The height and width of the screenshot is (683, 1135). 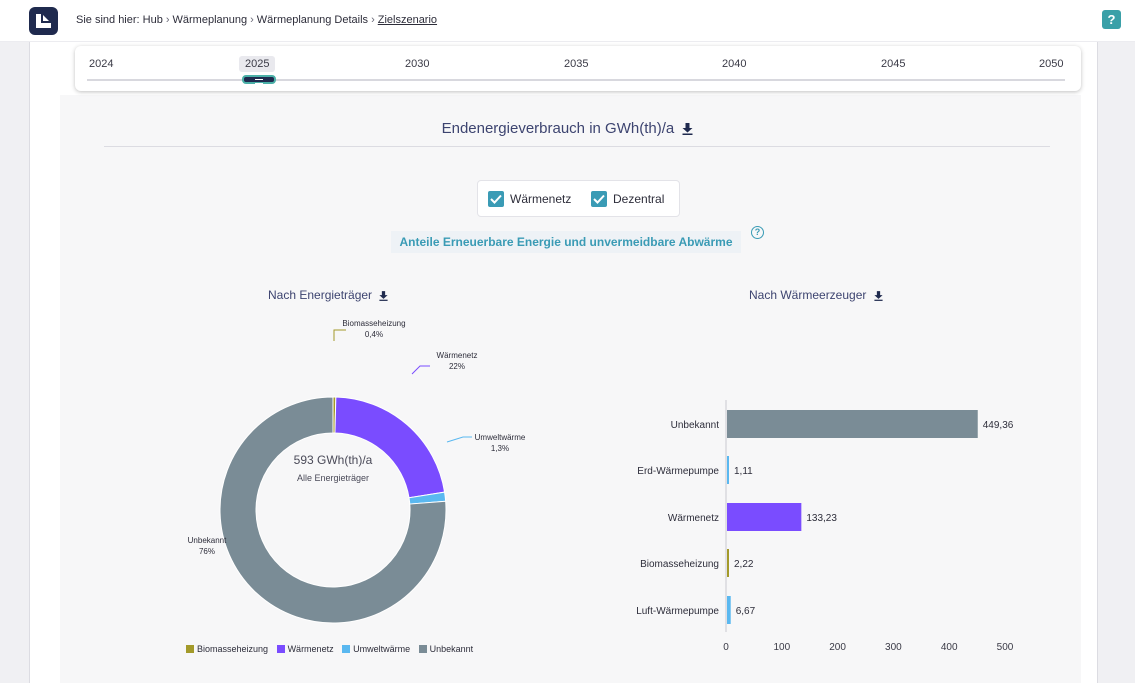 I want to click on bar-chart-title: Nach Wärmeerzeuger, so click(x=816, y=295).